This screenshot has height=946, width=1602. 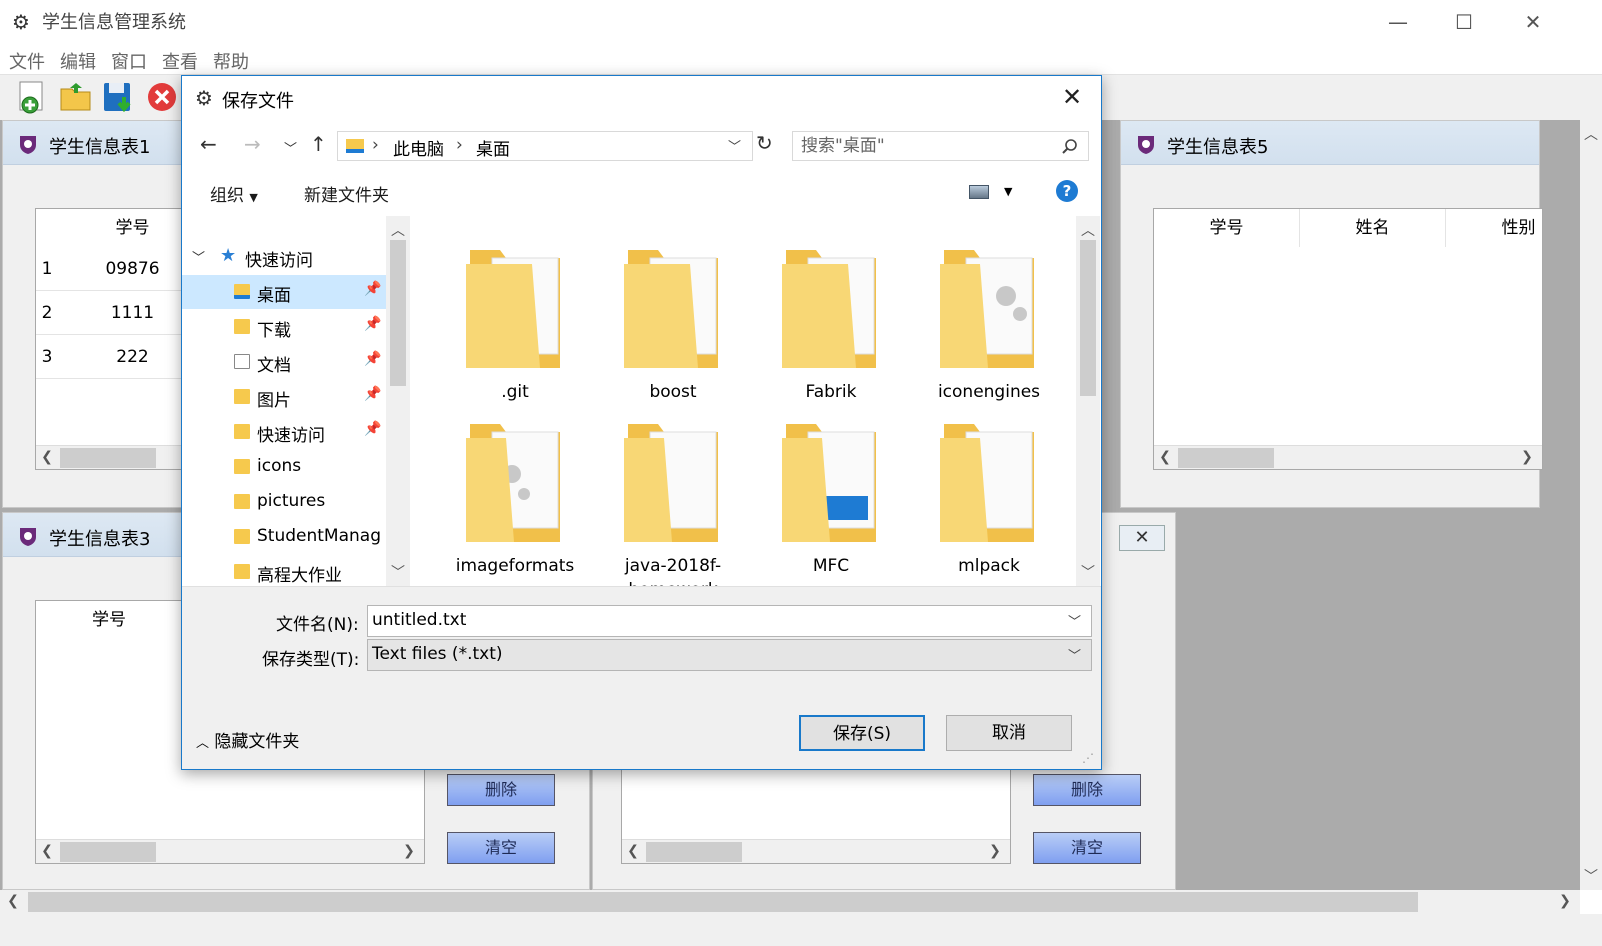 I want to click on filename-combo: untitled.txt ﹀, so click(x=729, y=621).